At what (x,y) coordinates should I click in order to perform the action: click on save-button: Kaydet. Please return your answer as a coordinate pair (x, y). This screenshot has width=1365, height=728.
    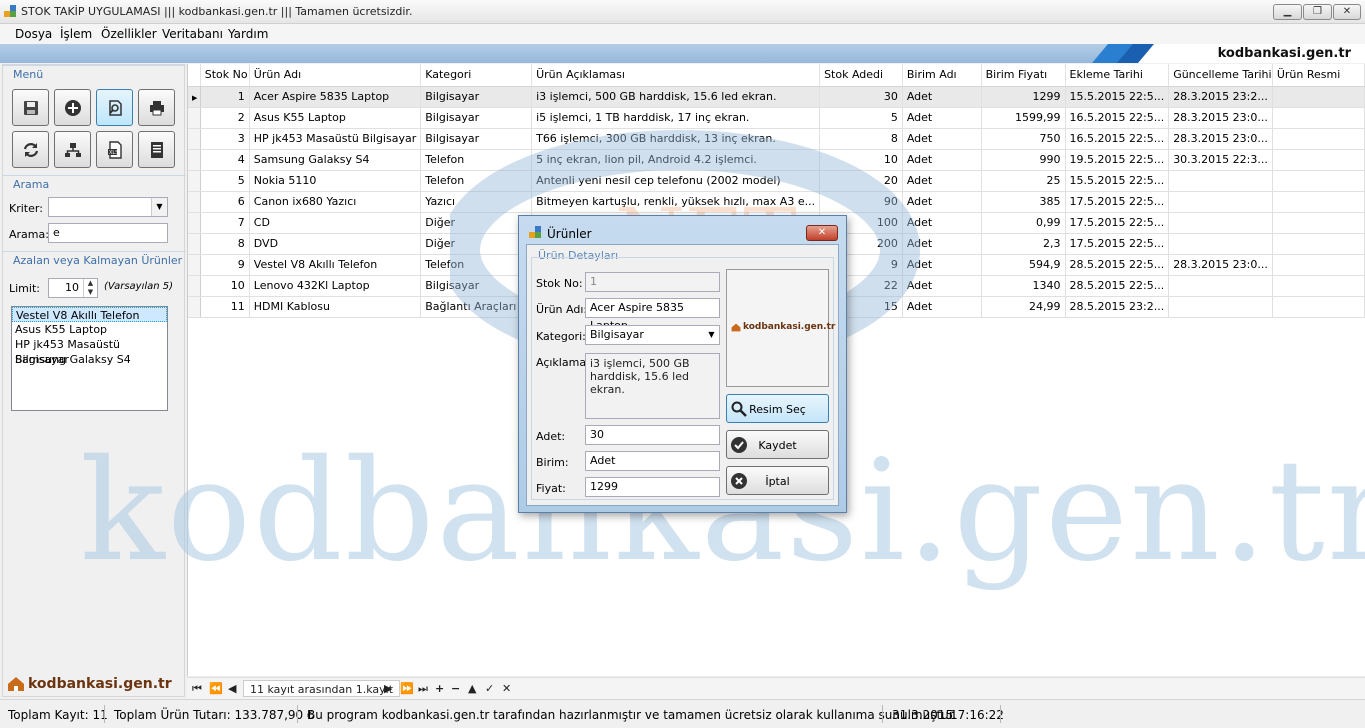
    Looking at the image, I should click on (777, 444).